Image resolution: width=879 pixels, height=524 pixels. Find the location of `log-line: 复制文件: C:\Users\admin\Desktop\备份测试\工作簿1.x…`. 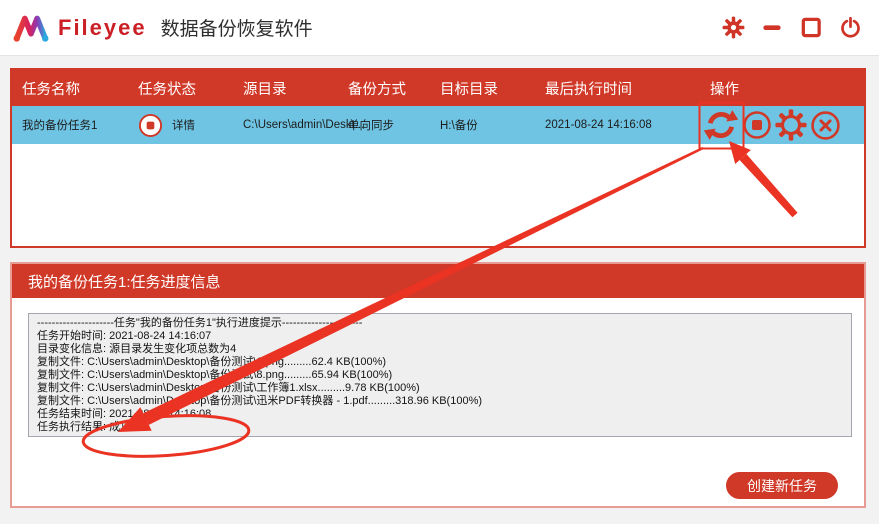

log-line: 复制文件: C:\Users\admin\Desktop\备份测试\工作簿1.x… is located at coordinates (228, 388).